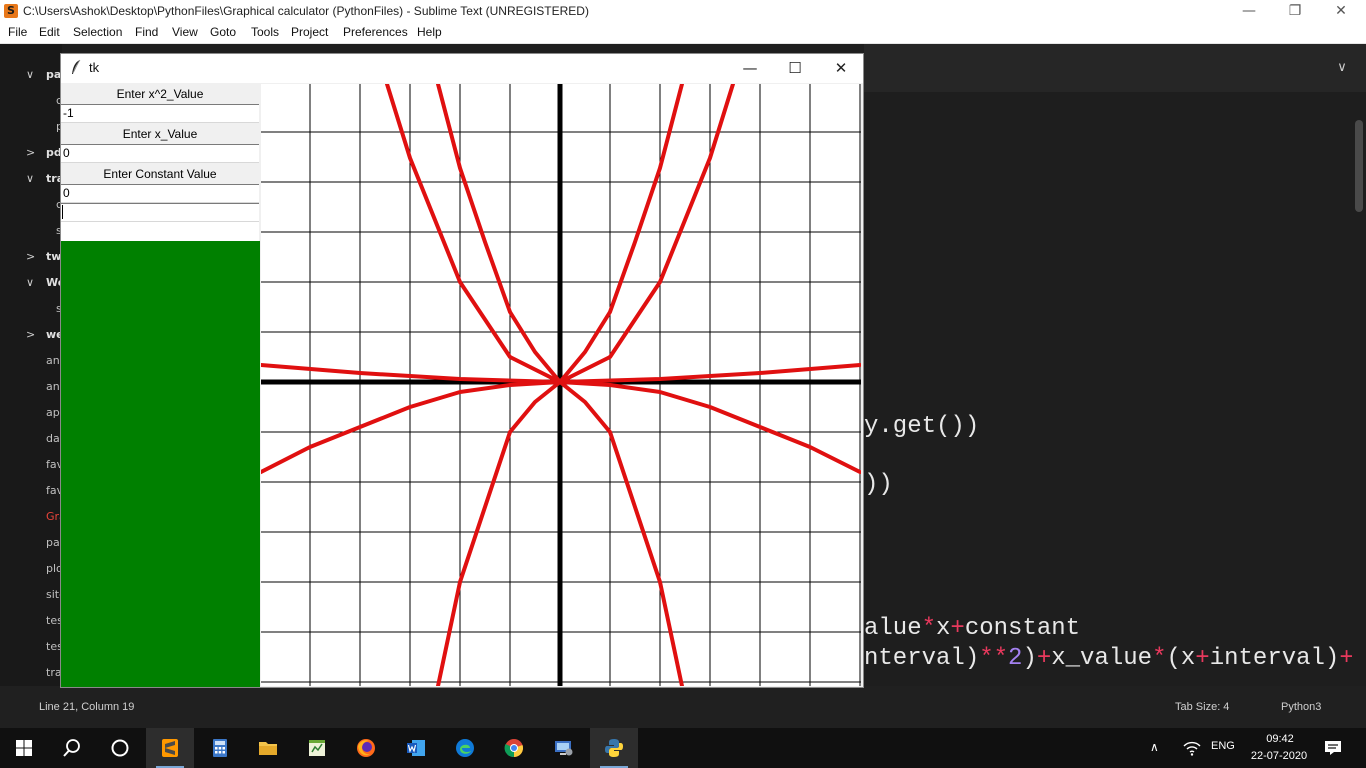 Image resolution: width=1366 pixels, height=768 pixels. What do you see at coordinates (31, 569) in the screenshot?
I see `sidebar-item: plo` at bounding box center [31, 569].